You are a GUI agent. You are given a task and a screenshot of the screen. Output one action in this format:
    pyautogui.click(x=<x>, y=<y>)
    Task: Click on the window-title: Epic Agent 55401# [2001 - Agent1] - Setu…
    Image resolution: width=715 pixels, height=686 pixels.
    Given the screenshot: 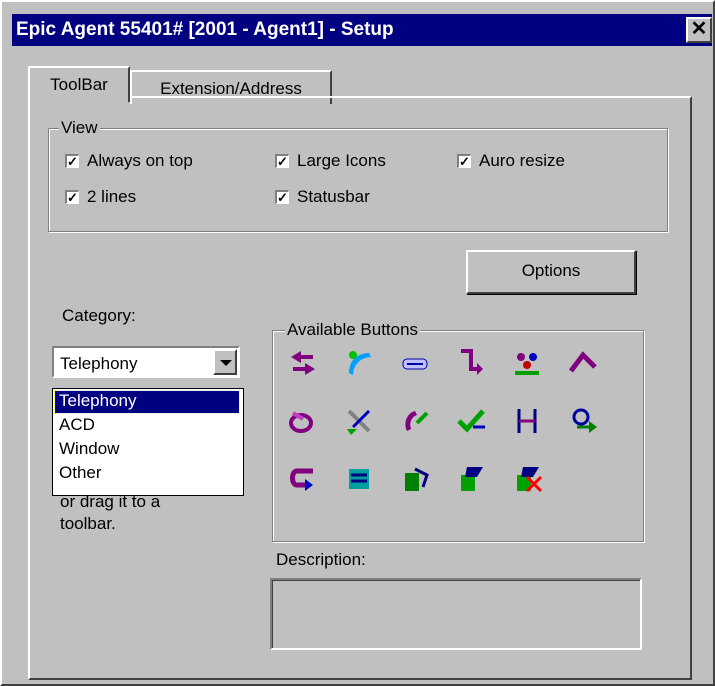 What is the action you would take?
    pyautogui.click(x=205, y=29)
    